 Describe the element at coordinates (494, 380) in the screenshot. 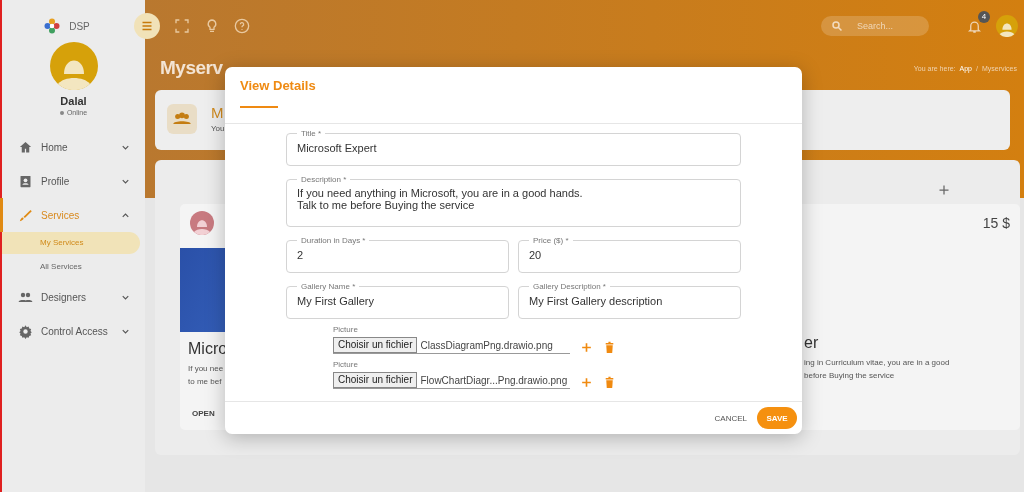

I see `file-name: FlowChartDiagr...Png.drawio.png` at that location.